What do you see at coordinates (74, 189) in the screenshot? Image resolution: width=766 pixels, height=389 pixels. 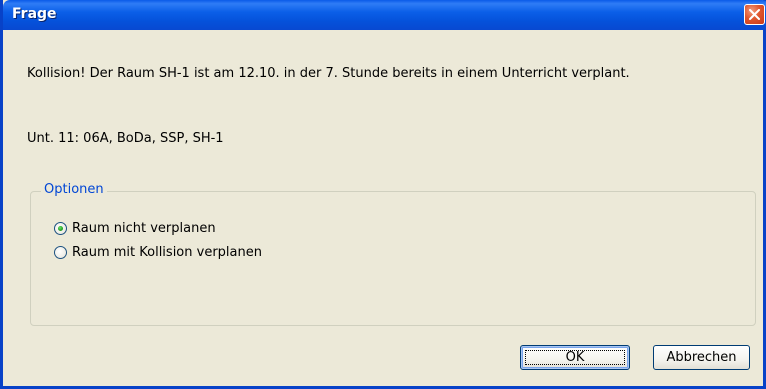 I see `options-legend: Optionen` at bounding box center [74, 189].